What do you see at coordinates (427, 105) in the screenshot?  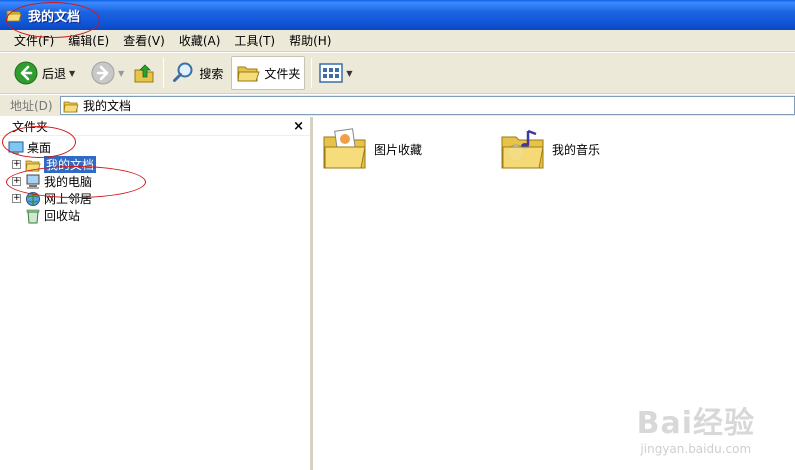 I see `address-input: 我的文档` at bounding box center [427, 105].